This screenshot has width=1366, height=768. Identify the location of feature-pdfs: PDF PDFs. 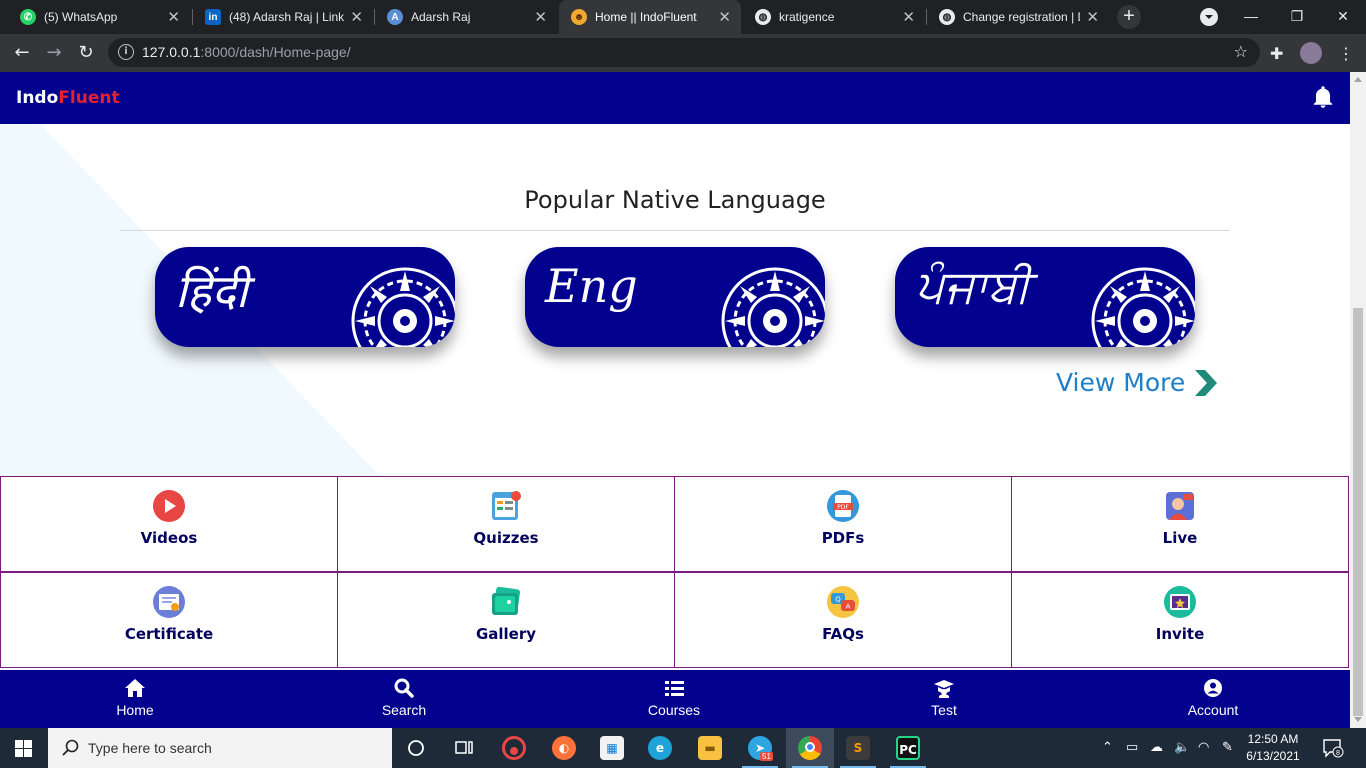
(843, 524).